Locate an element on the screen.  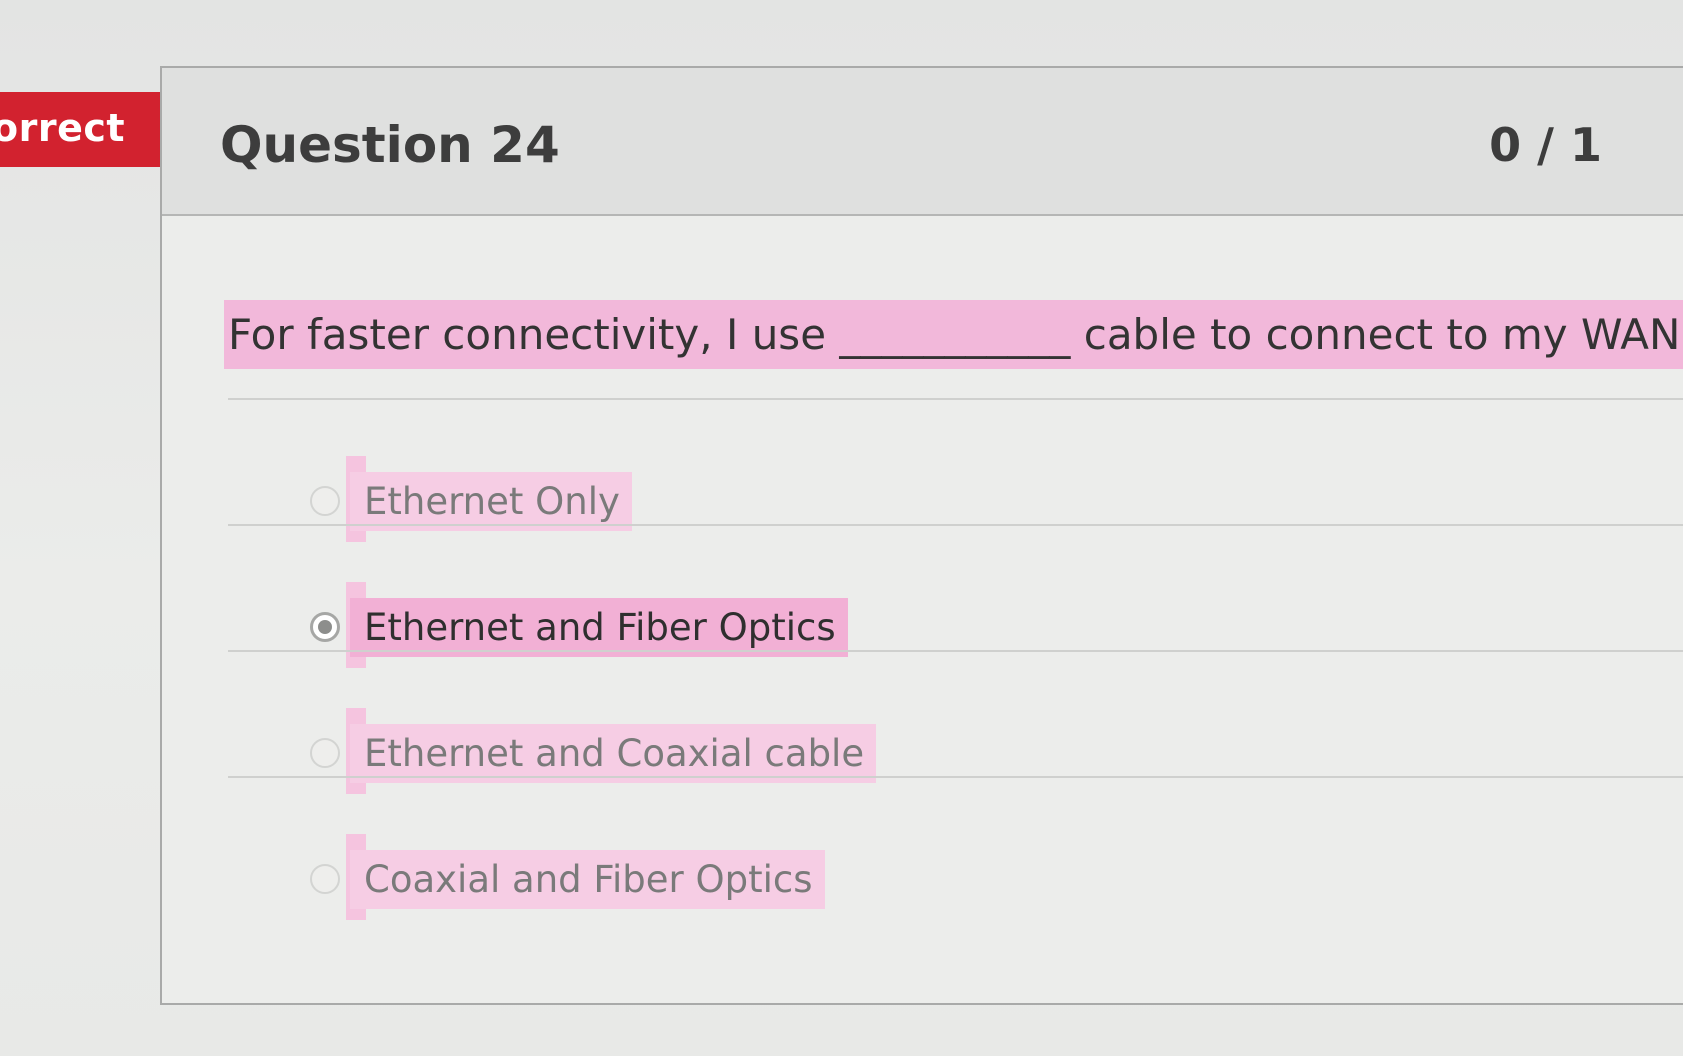
radio-button-selected is located at coordinates (325, 627).